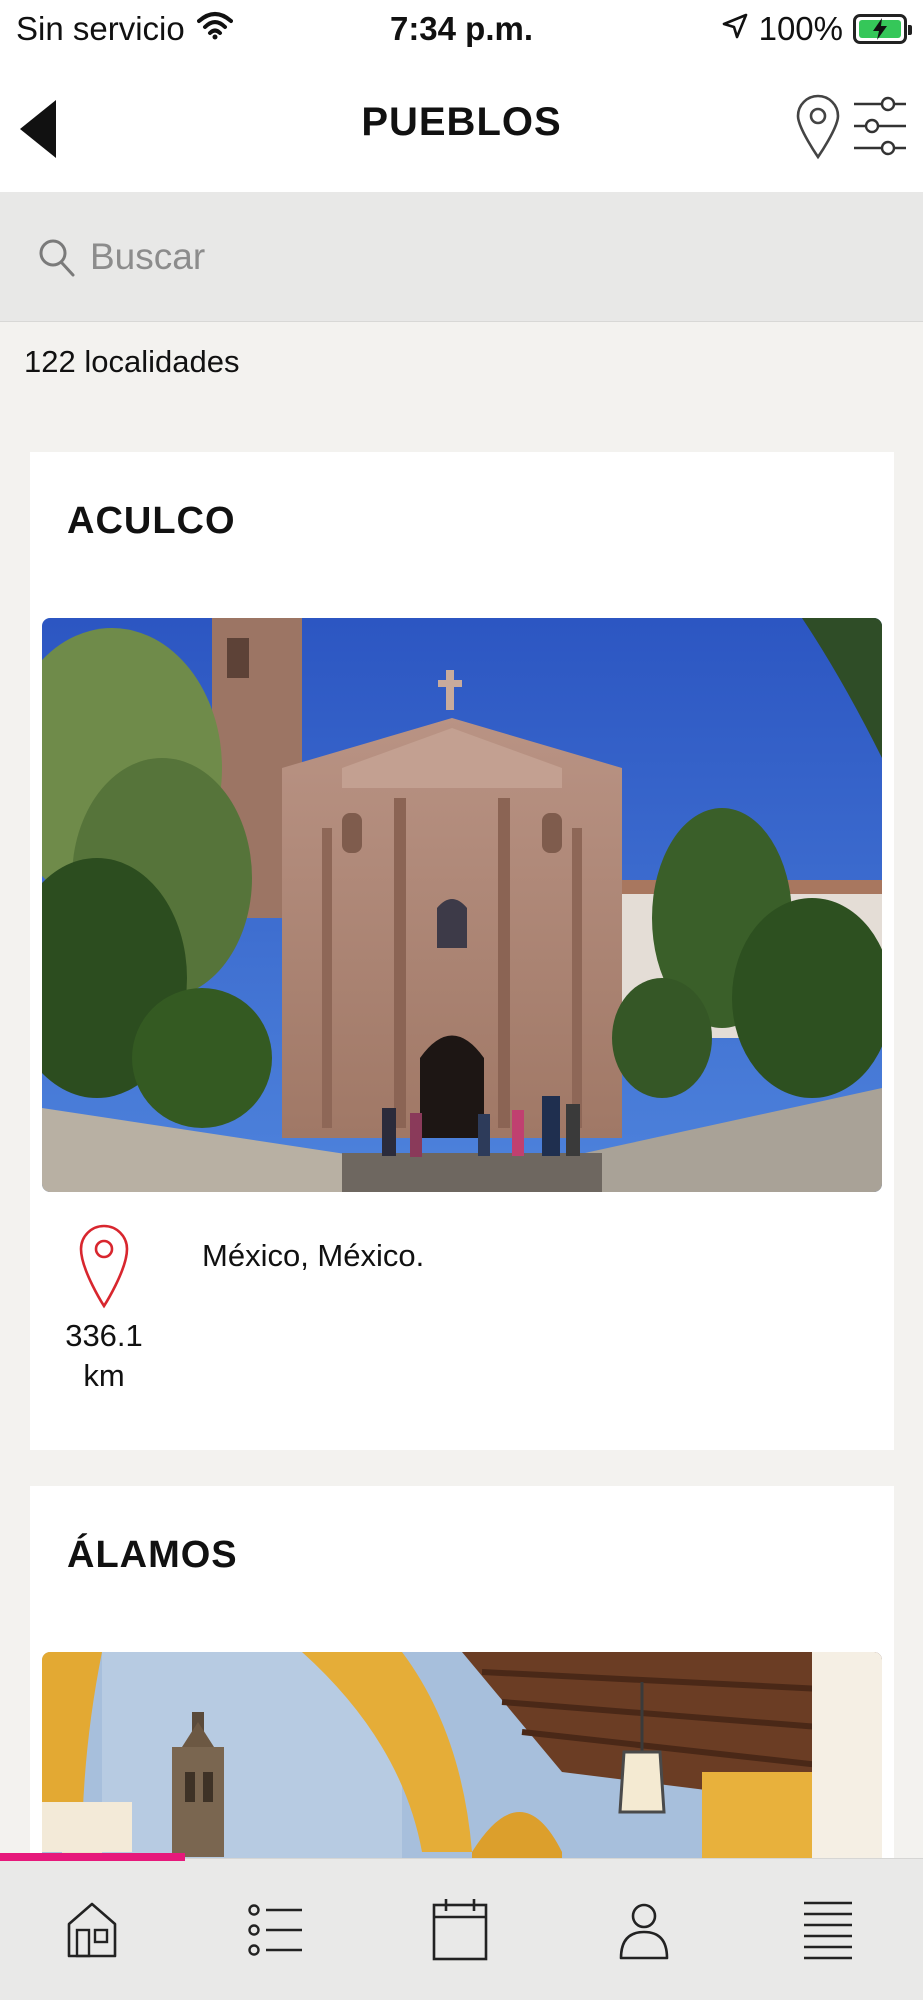 The height and width of the screenshot is (2000, 923). I want to click on status-left: Sin servicio, so click(124, 29).